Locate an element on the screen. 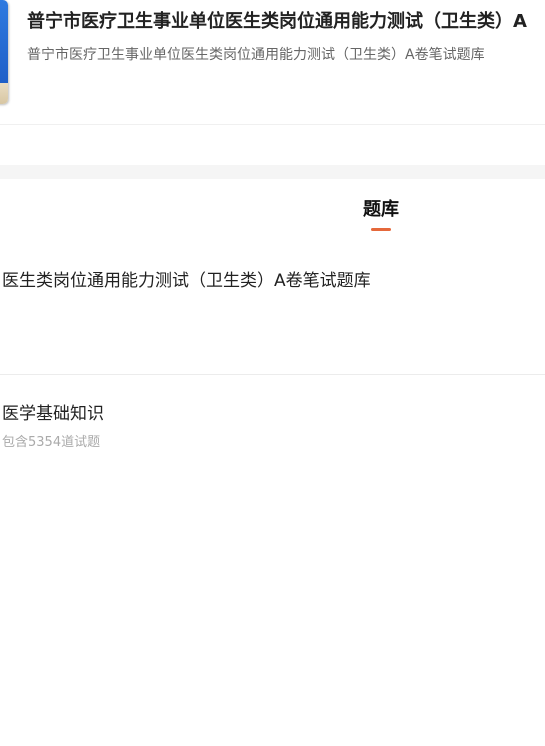 The width and height of the screenshot is (545, 746). tab-question-bank: 题库 is located at coordinates (381, 213).